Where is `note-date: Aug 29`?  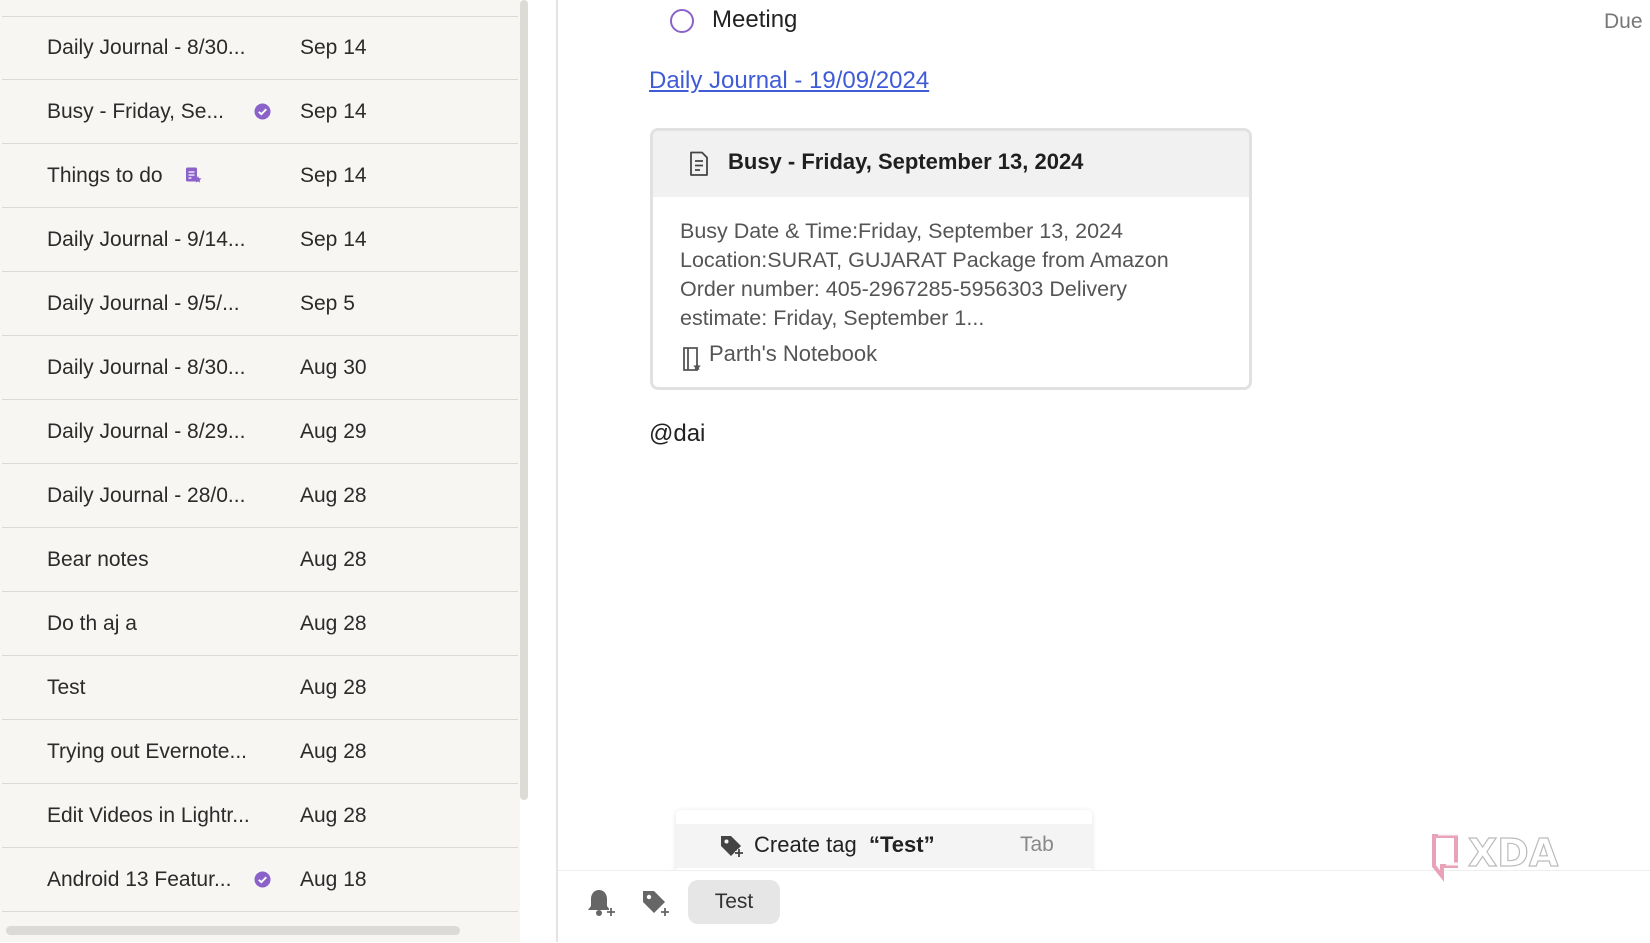
note-date: Aug 29 is located at coordinates (333, 431).